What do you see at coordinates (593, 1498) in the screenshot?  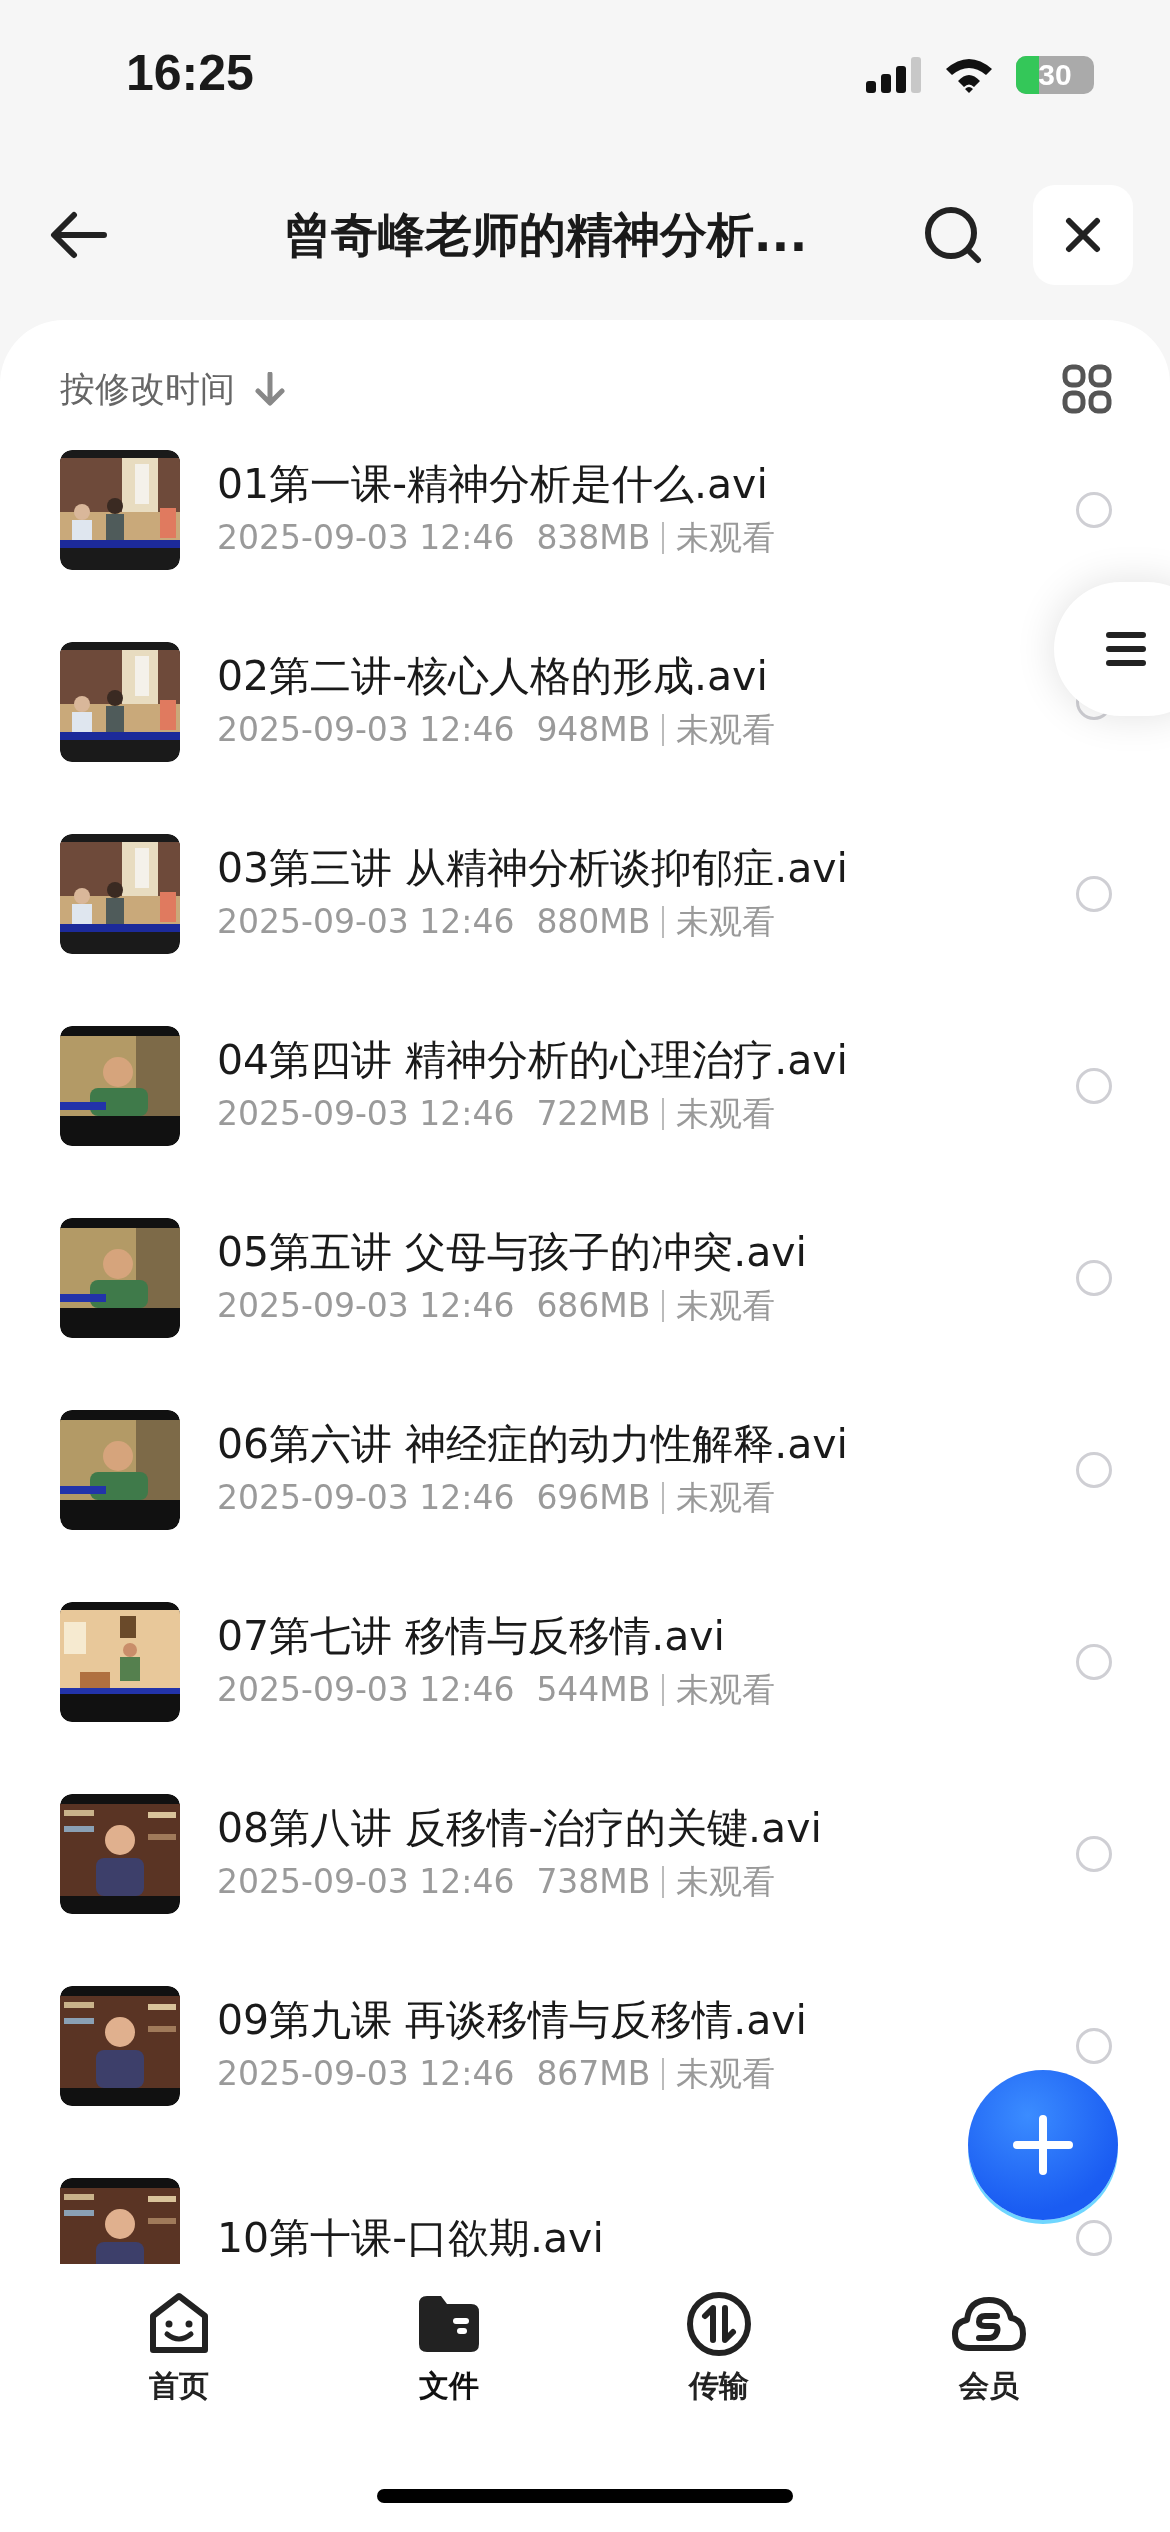 I see `file-size: 696MB` at bounding box center [593, 1498].